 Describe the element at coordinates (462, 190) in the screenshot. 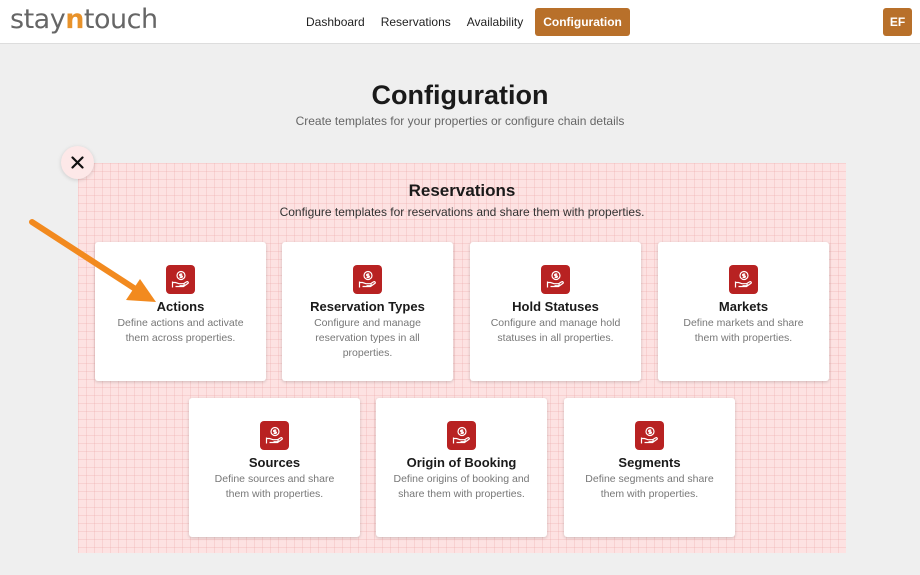

I see `panel-title: Reservations` at that location.